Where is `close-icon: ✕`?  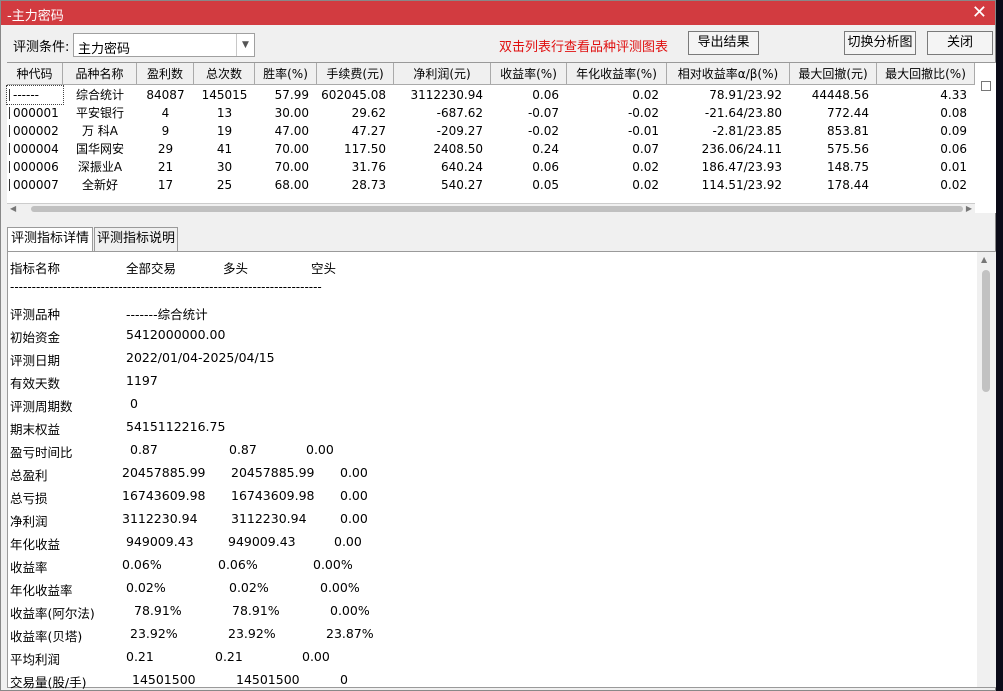
close-icon: ✕ is located at coordinates (979, 12).